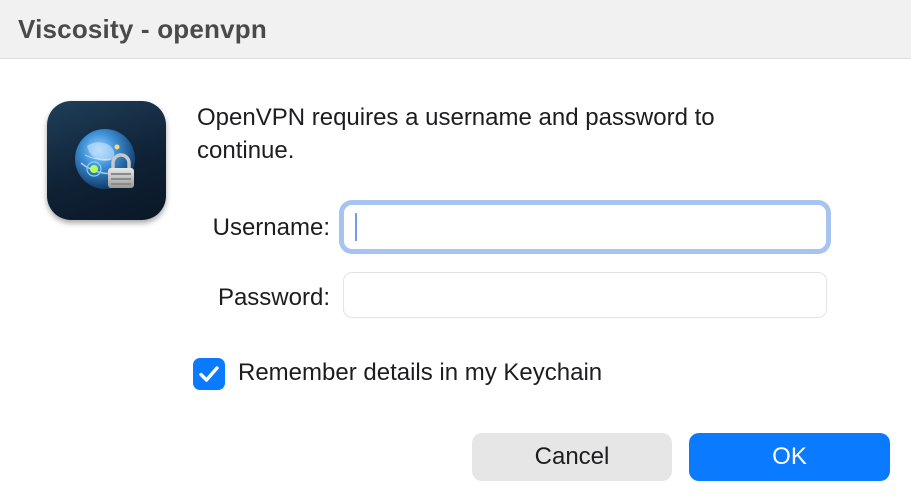 This screenshot has height=497, width=911. Describe the element at coordinates (273, 297) in the screenshot. I see `password-label: Password:` at that location.